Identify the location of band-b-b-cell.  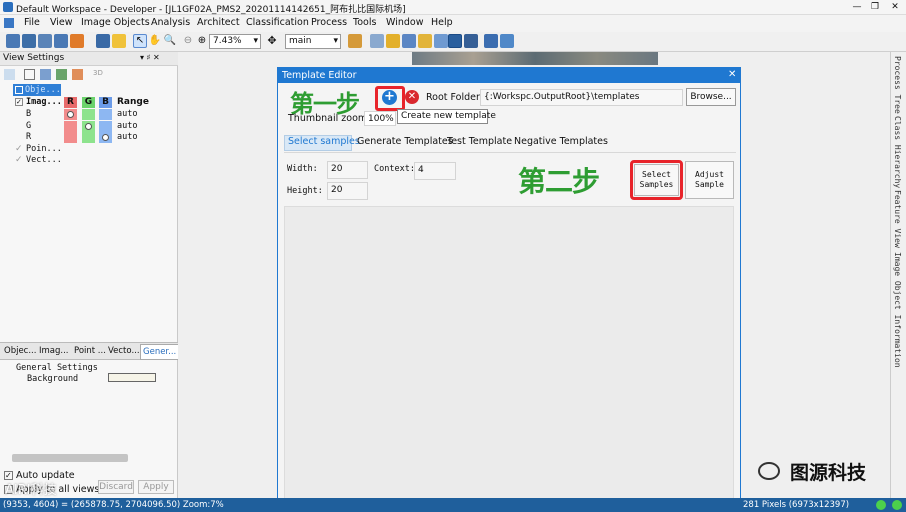
(105, 114).